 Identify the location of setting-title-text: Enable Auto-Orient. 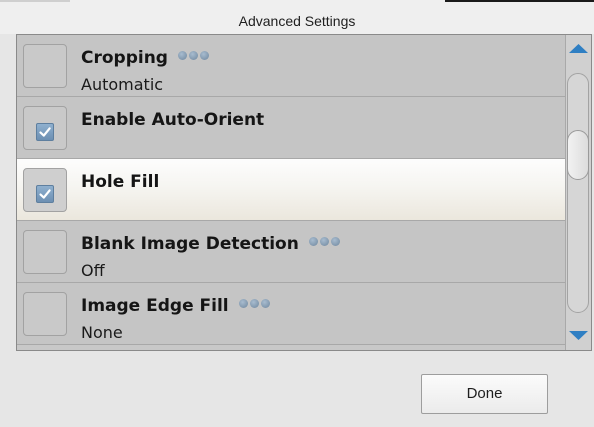
(173, 120).